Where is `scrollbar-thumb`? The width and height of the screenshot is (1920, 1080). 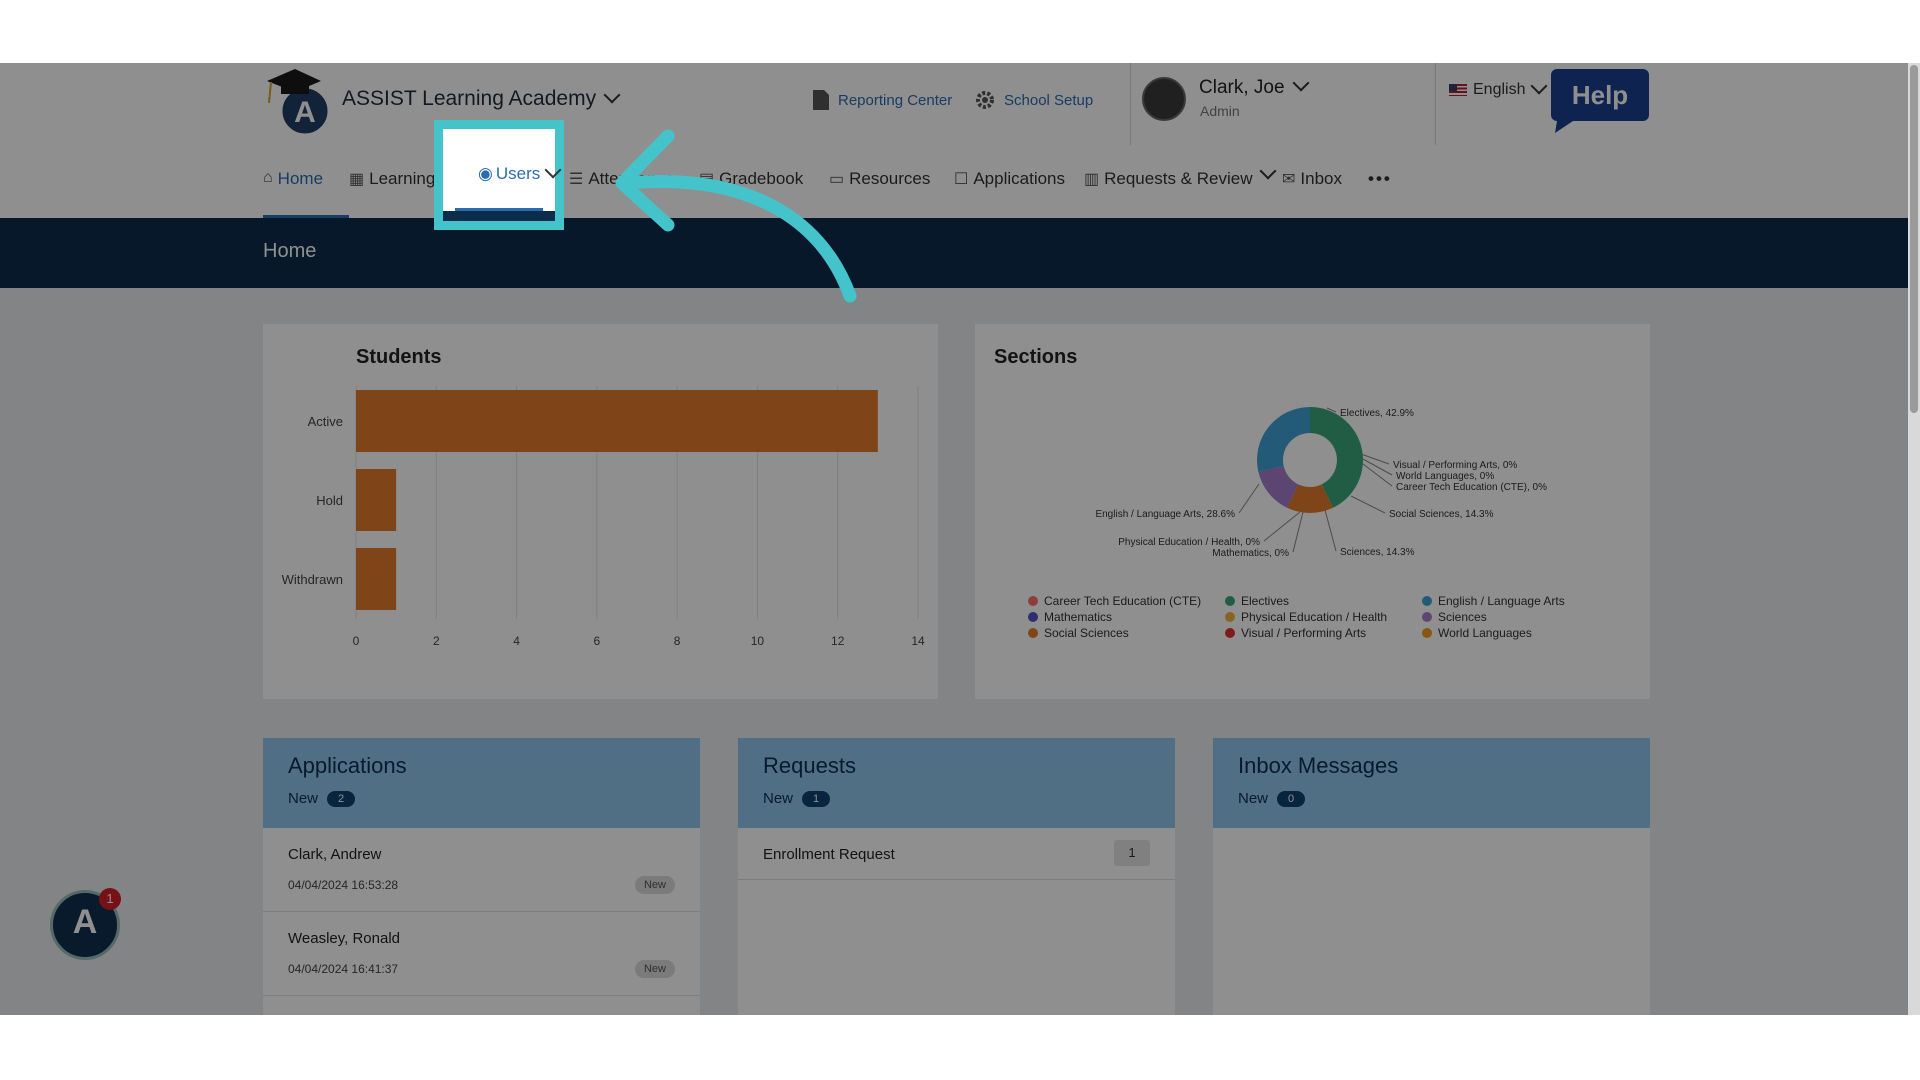 scrollbar-thumb is located at coordinates (1914, 239).